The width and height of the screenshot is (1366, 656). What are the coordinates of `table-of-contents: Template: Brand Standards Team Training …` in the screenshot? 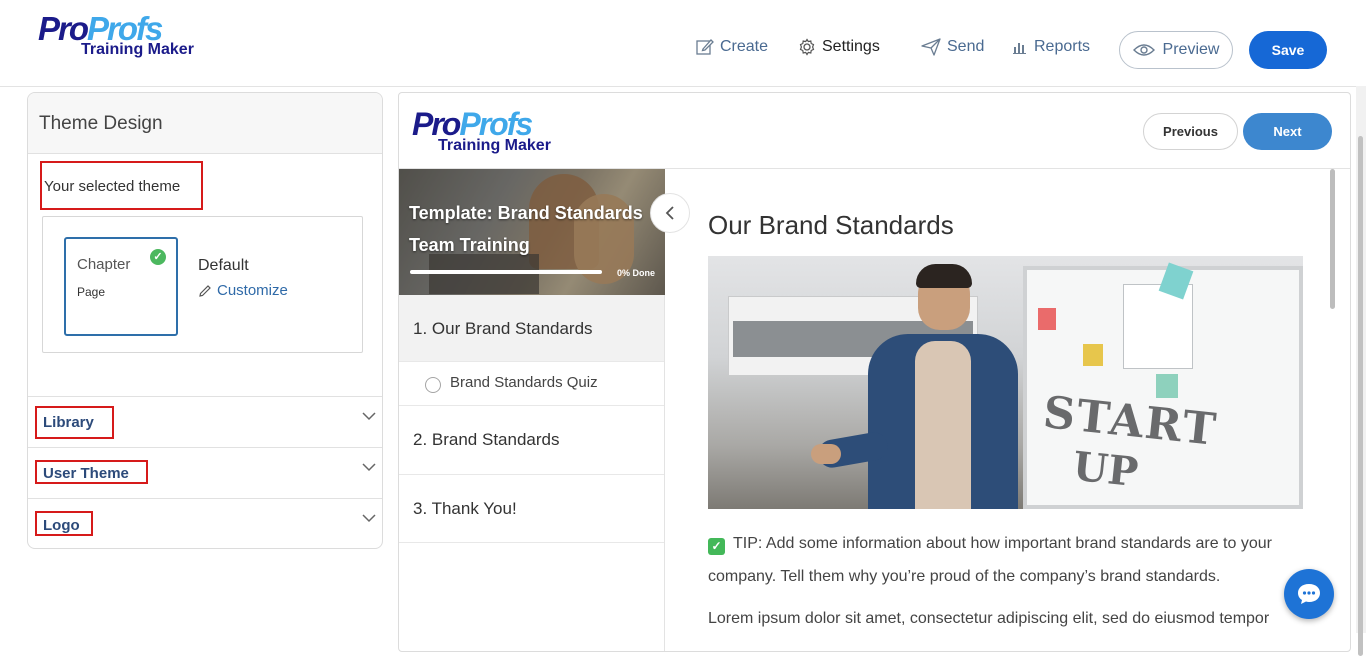 It's located at (532, 410).